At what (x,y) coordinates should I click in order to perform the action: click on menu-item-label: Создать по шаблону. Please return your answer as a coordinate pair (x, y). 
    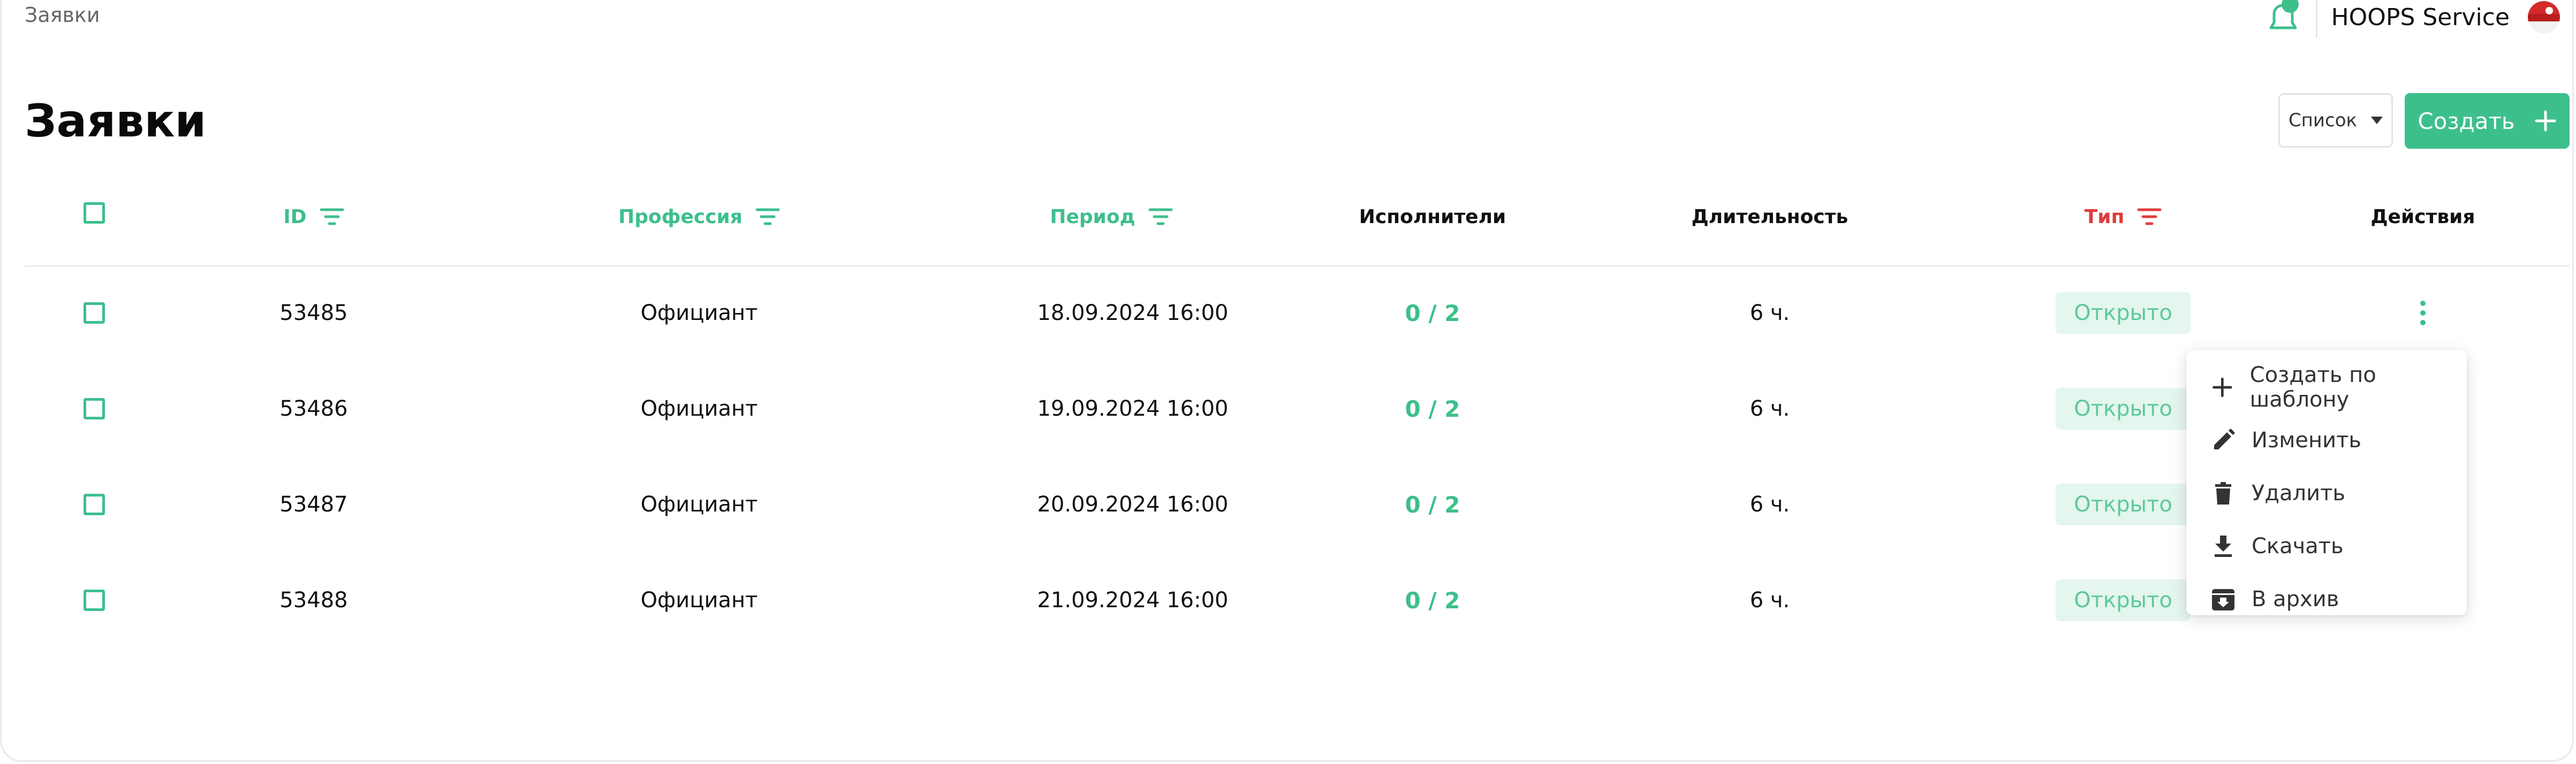
    Looking at the image, I should click on (2312, 387).